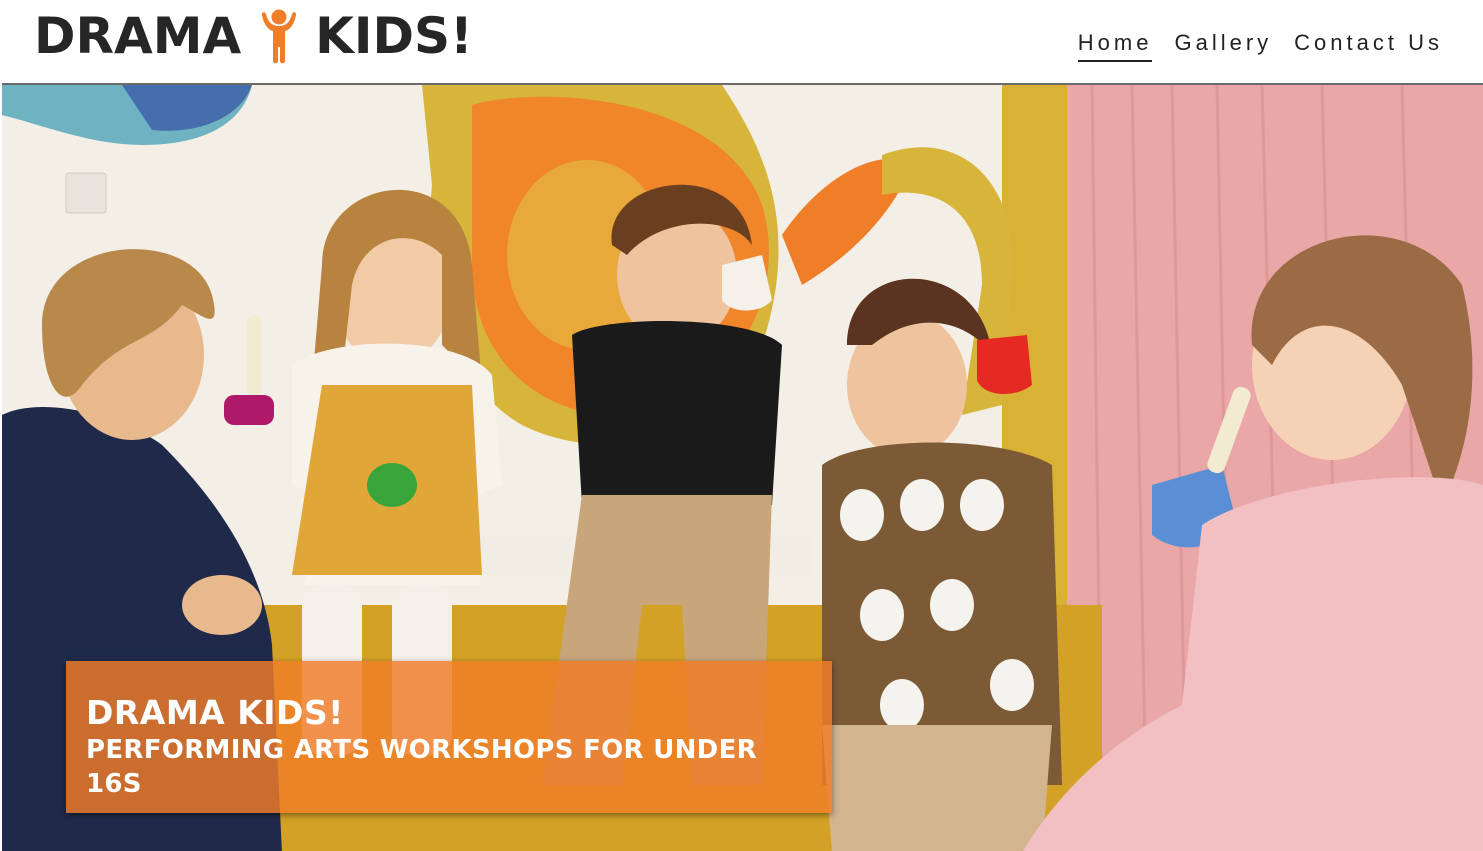  I want to click on hero-banner-title: DRAMA KIDS!, so click(215, 712).